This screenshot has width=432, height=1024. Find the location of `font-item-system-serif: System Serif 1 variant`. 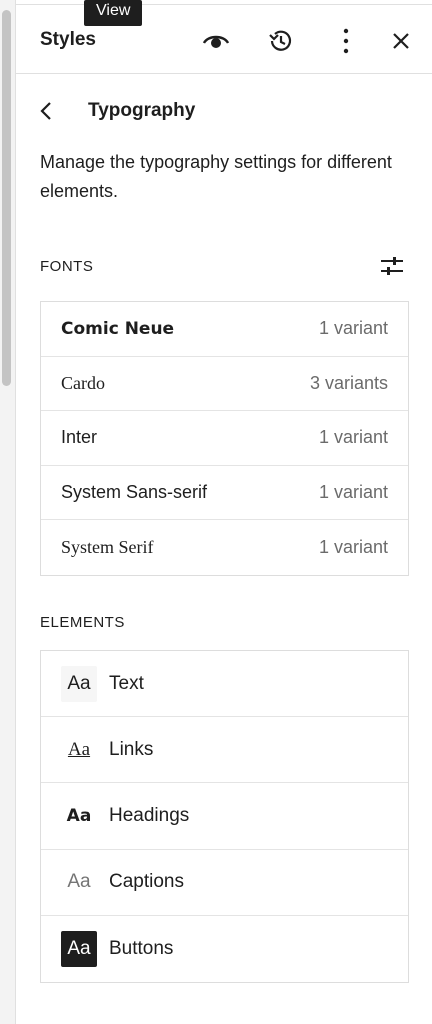

font-item-system-serif: System Serif 1 variant is located at coordinates (224, 547).